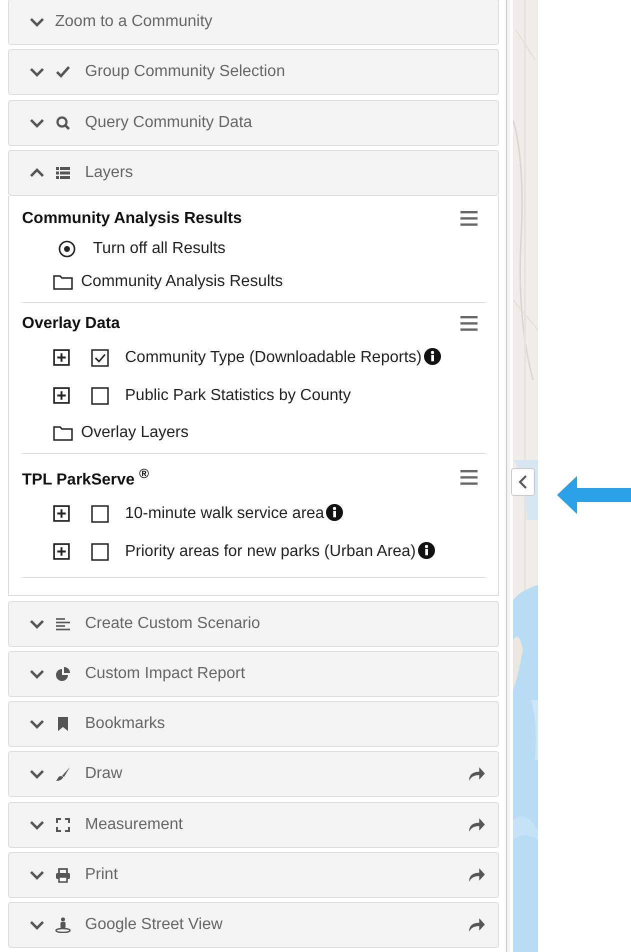  Describe the element at coordinates (273, 357) in the screenshot. I see `layer-label: Community Type (Downloadable Reports)` at that location.